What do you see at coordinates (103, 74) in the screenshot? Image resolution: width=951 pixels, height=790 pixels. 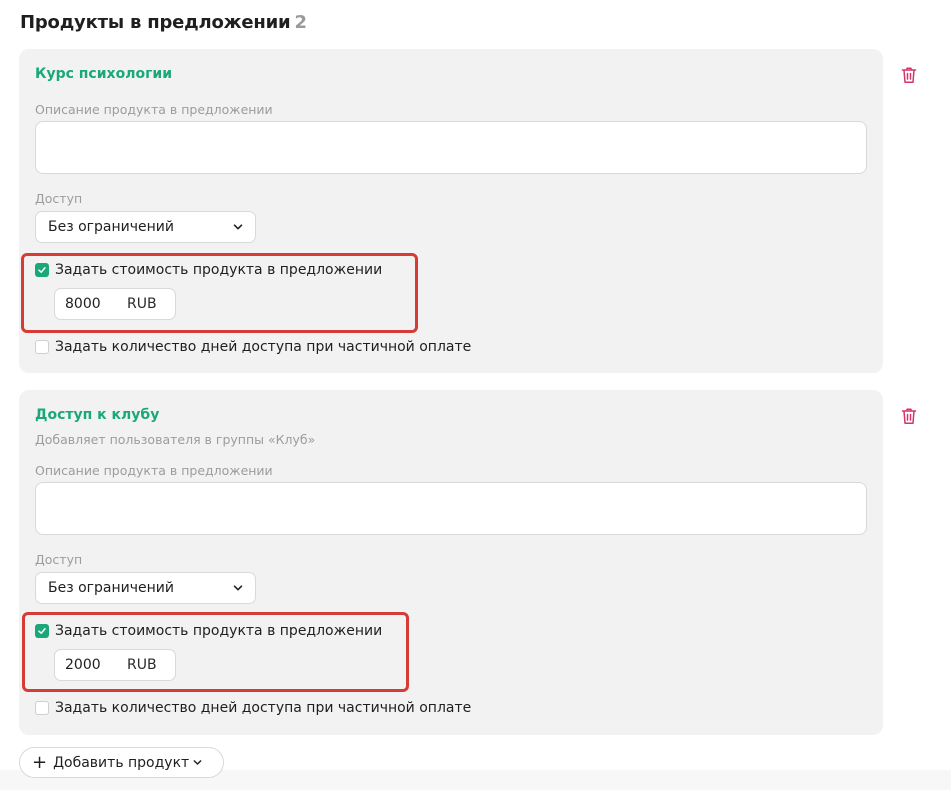 I see `product-title: Курс психологии` at bounding box center [103, 74].